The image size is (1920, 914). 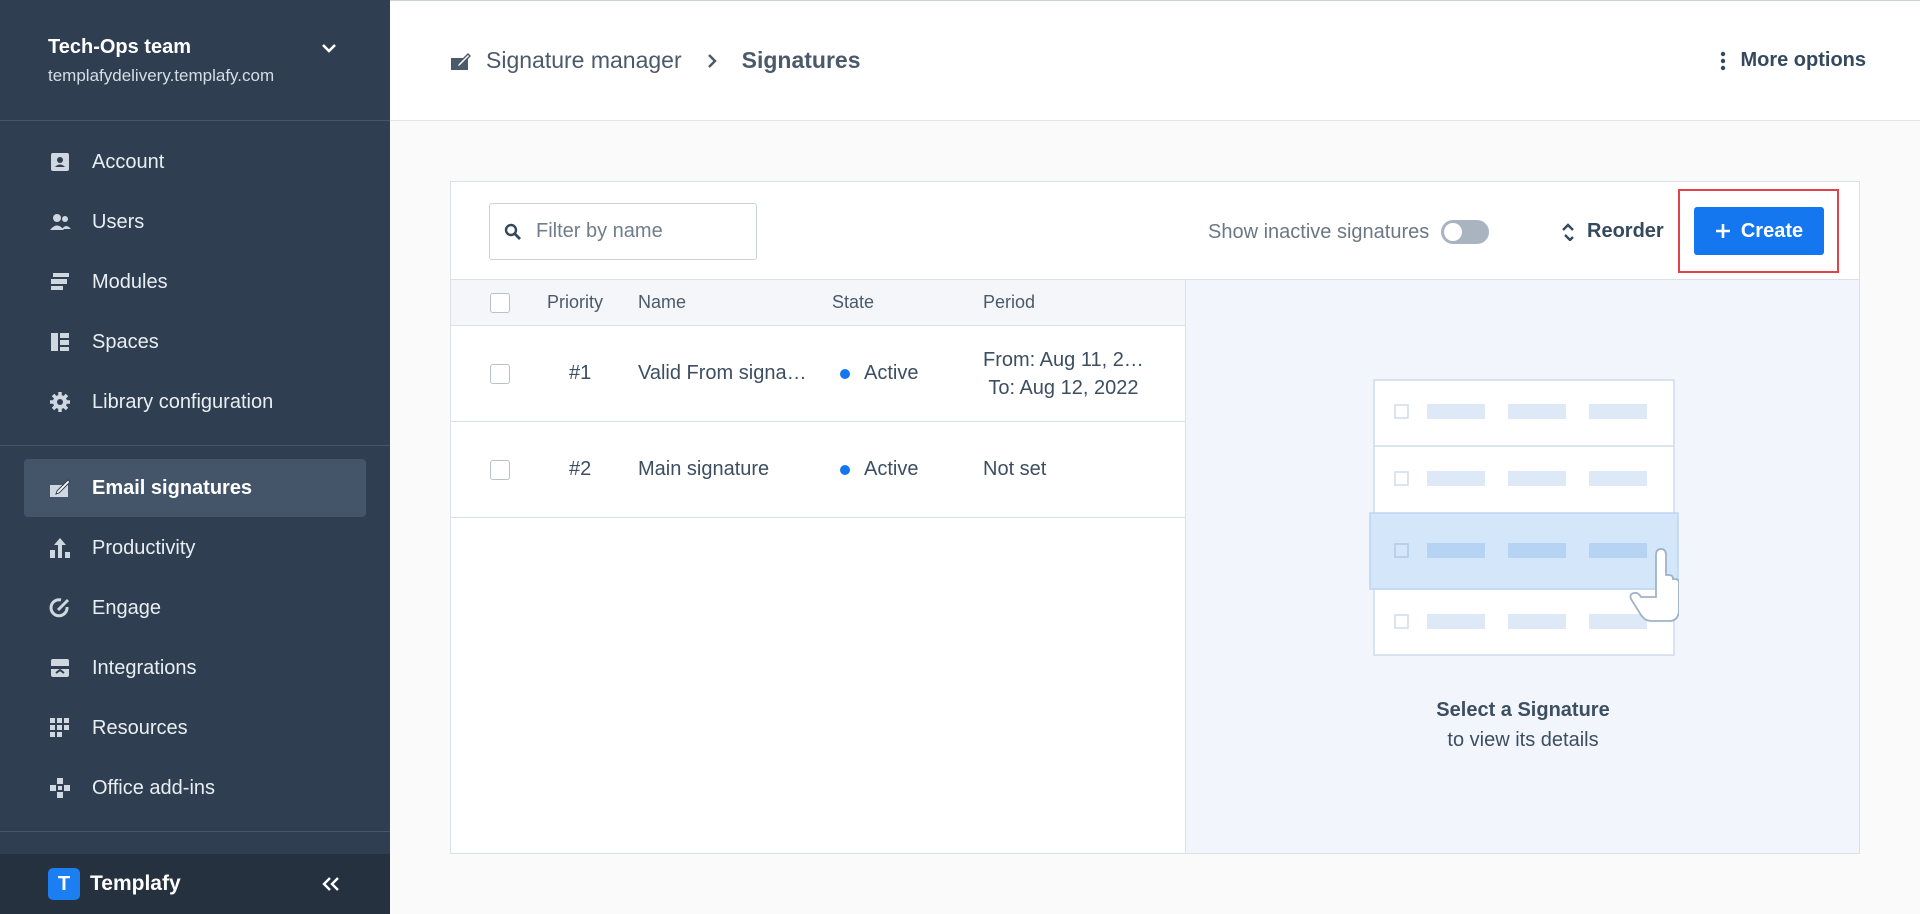 What do you see at coordinates (195, 162) in the screenshot?
I see `sidebar-item-account: Account` at bounding box center [195, 162].